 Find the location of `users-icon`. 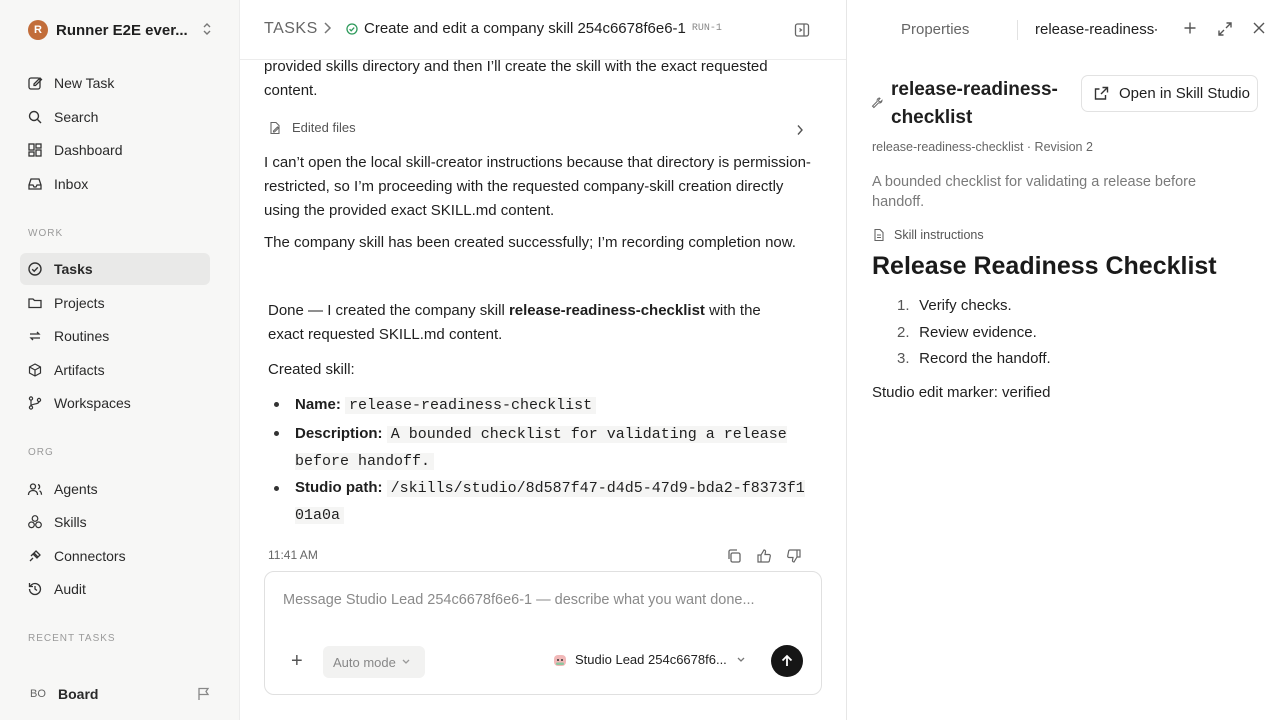

users-icon is located at coordinates (33, 489).